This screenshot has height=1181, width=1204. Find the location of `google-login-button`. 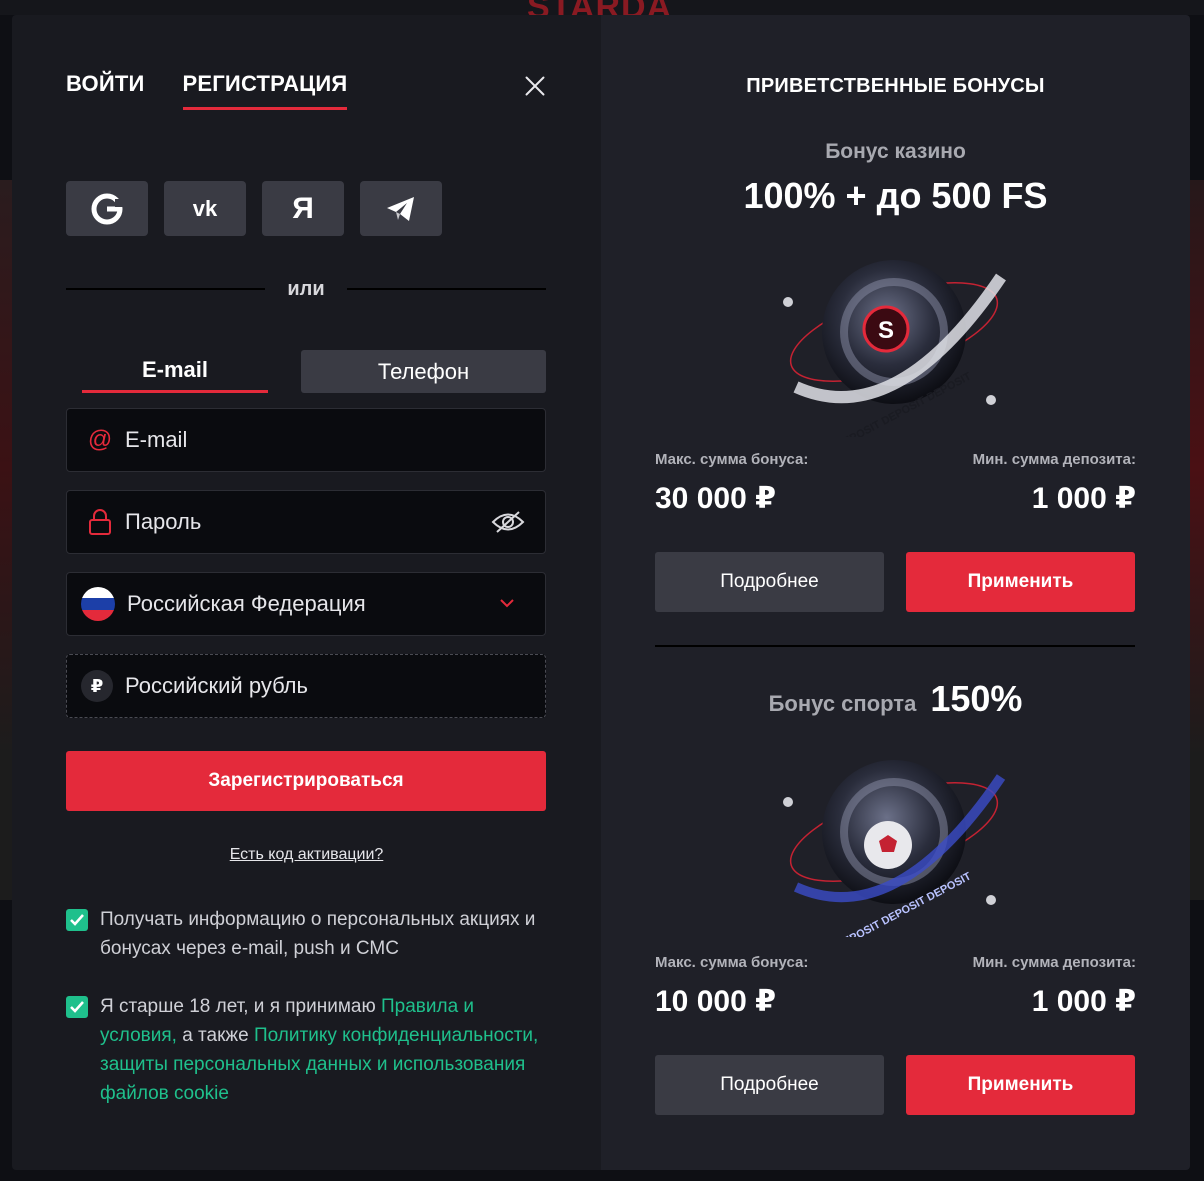

google-login-button is located at coordinates (107, 208).